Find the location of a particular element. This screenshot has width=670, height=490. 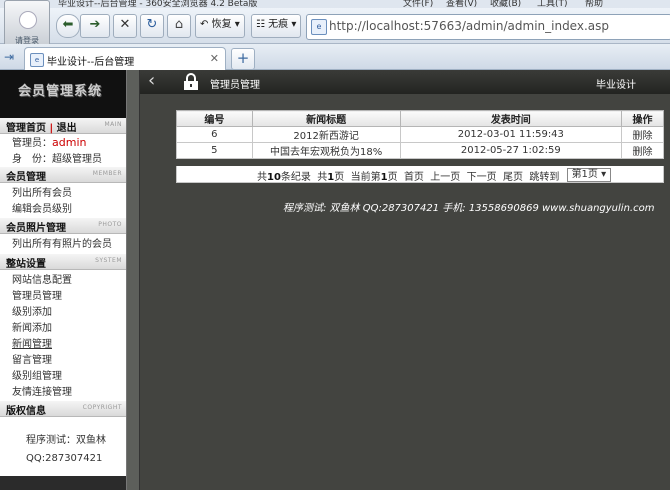

sidebar-item-admin-manage: 管理员管理 is located at coordinates (37, 294).